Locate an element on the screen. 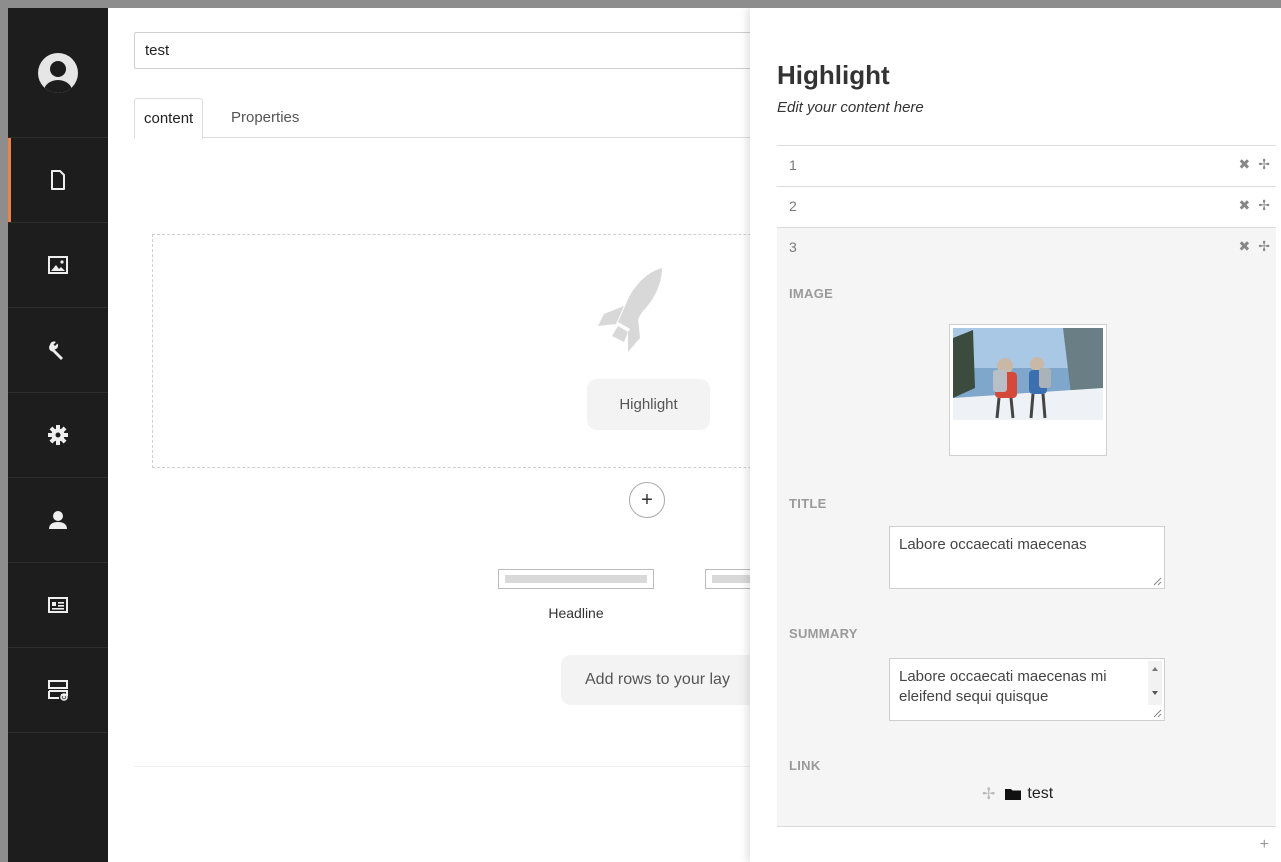 This screenshot has height=862, width=1281. folder-icon is located at coordinates (1013, 794).